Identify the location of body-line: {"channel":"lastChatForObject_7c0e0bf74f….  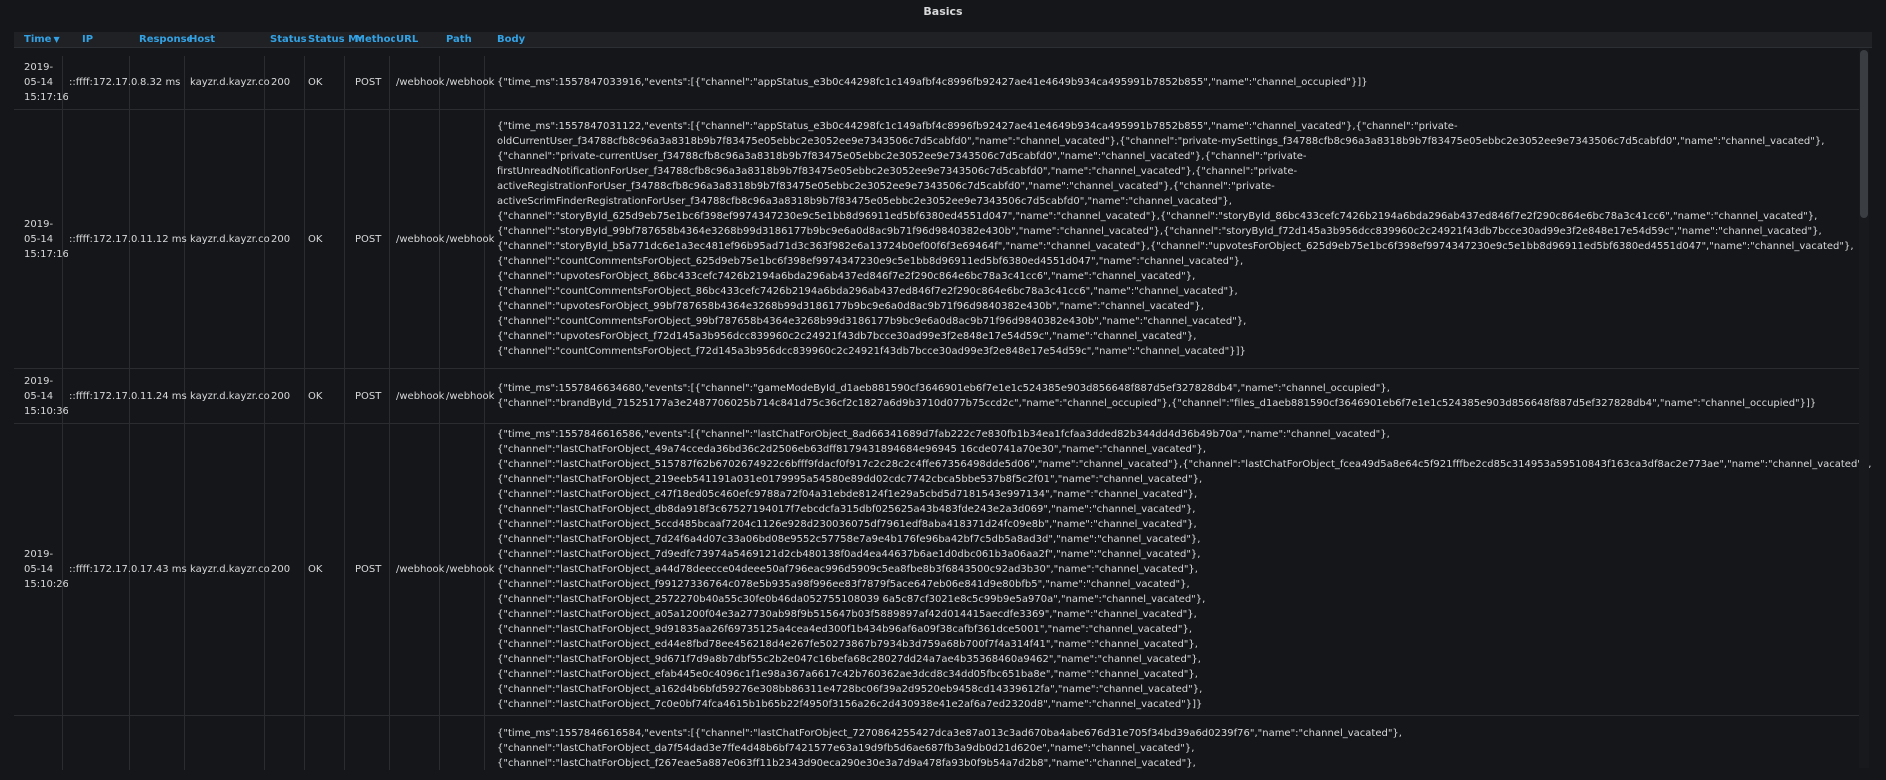
(850, 704).